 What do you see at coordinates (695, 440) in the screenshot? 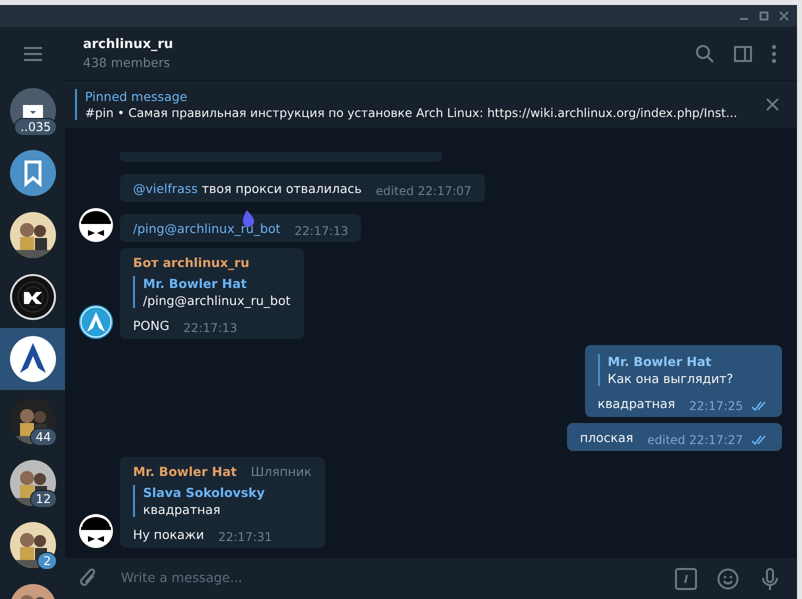
I see `message-time: edited 22:17:27` at bounding box center [695, 440].